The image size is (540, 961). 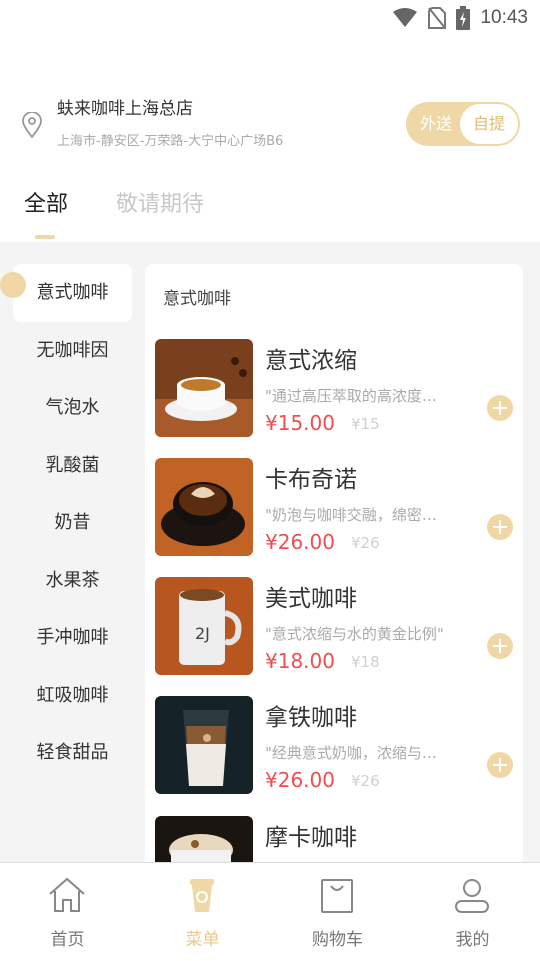 What do you see at coordinates (125, 106) in the screenshot?
I see `store-name: 蚨来咖啡上海总店` at bounding box center [125, 106].